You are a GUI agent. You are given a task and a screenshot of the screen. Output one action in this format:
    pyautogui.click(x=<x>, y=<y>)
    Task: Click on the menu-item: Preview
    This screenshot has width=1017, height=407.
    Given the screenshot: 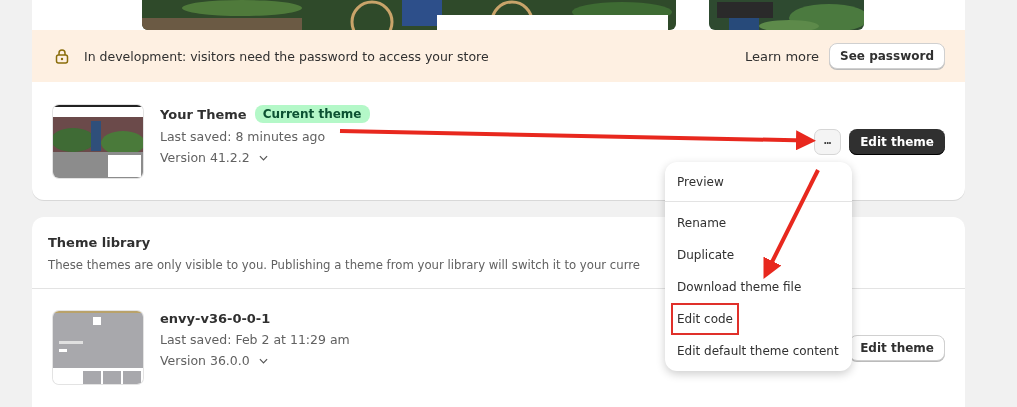 What is the action you would take?
    pyautogui.click(x=700, y=182)
    